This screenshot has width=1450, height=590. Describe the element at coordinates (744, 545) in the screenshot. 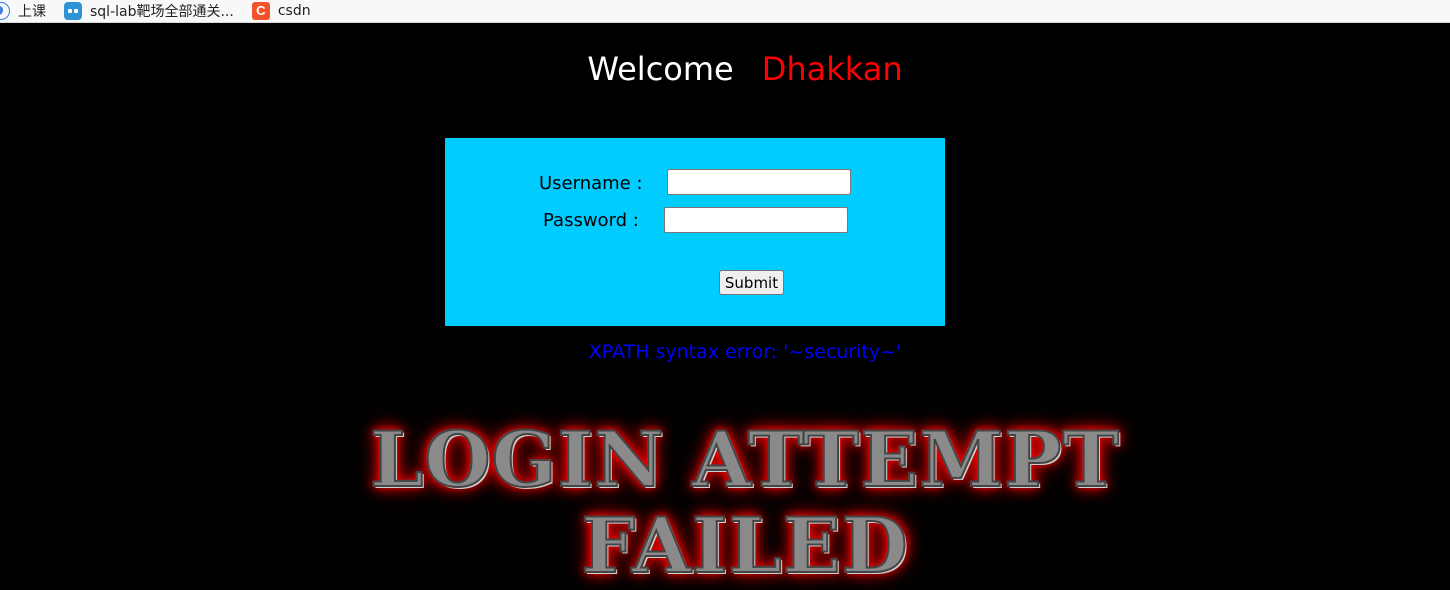

I see `banner-line-2: FAILED` at that location.